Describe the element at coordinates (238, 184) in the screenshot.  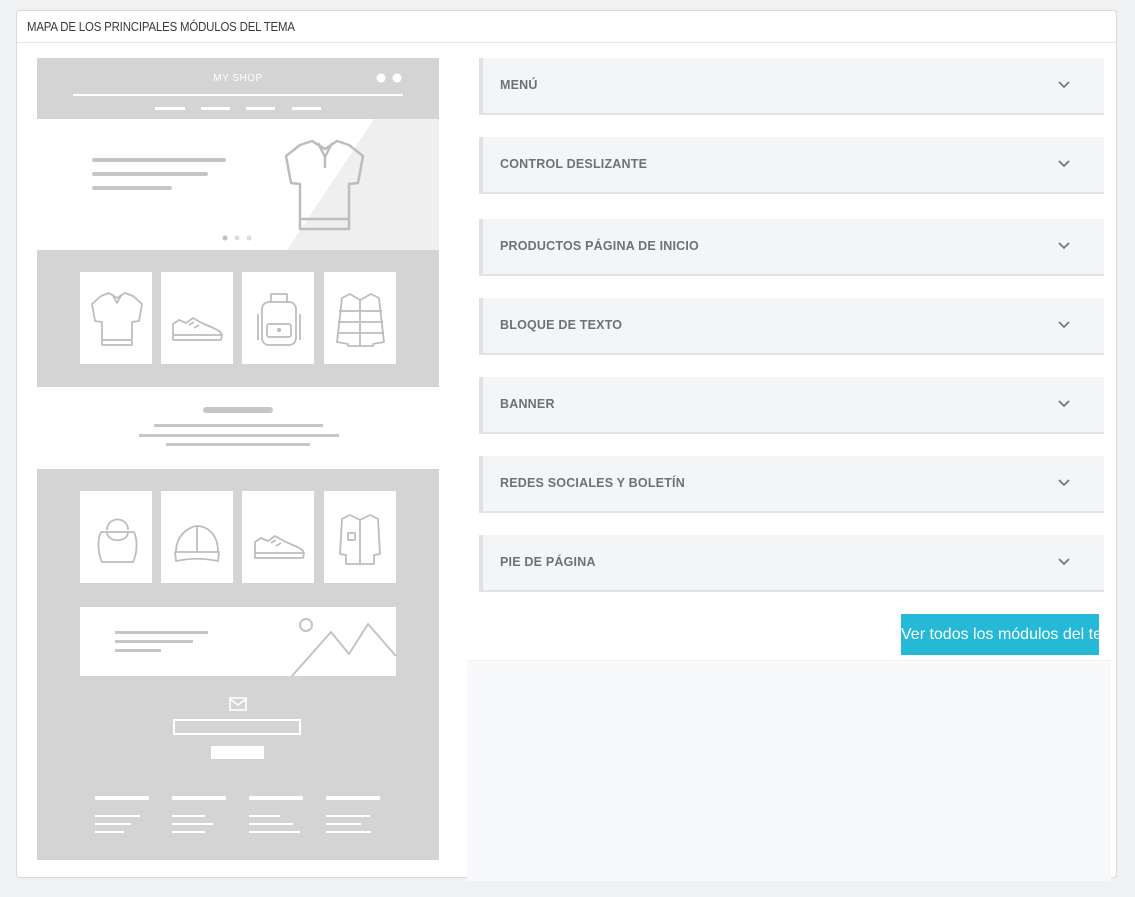
I see `mockup-slider` at that location.